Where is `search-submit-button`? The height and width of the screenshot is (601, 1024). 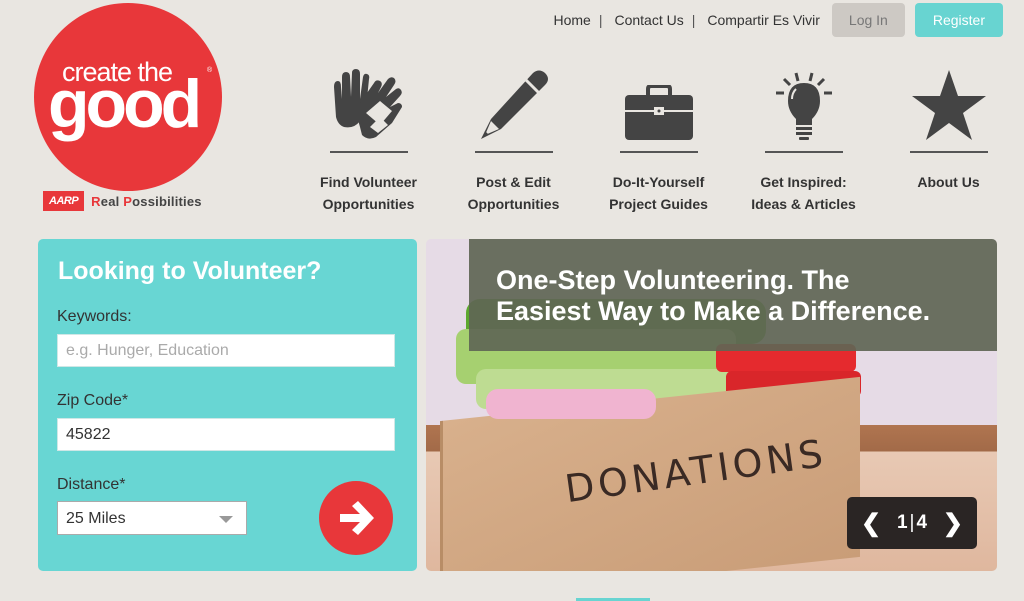 search-submit-button is located at coordinates (356, 518).